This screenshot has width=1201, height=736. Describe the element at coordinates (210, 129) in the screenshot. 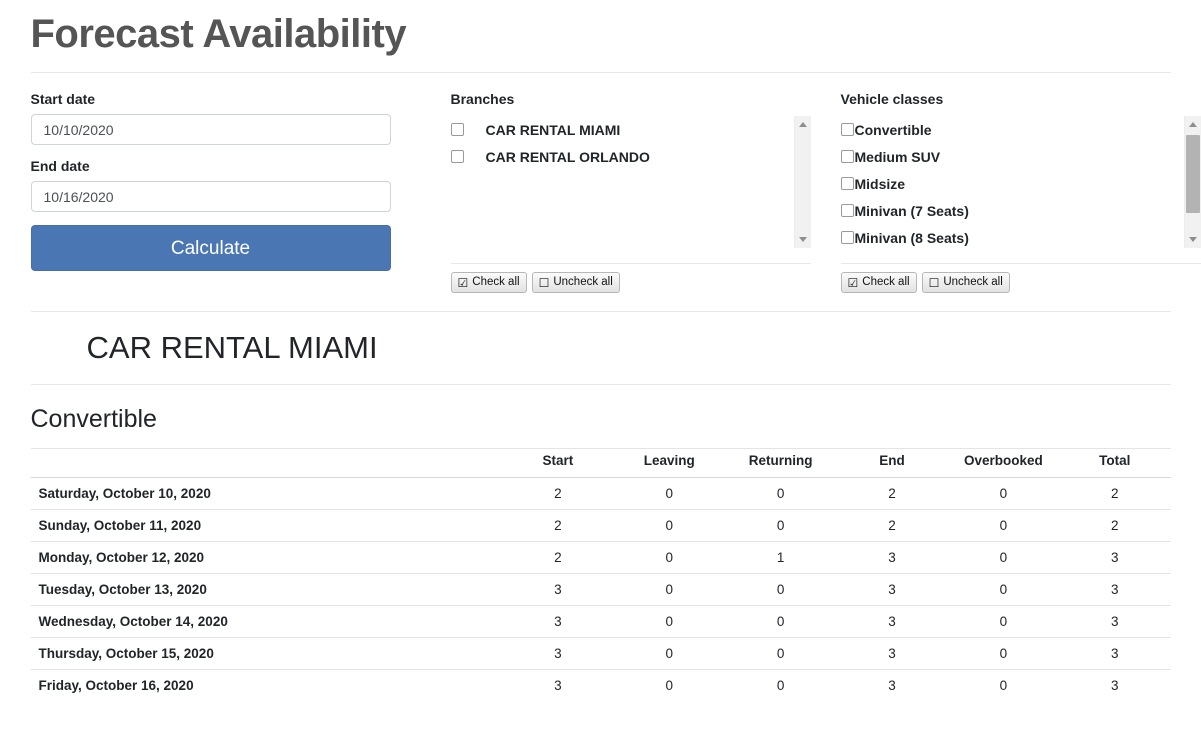

I see `start-date-input` at that location.